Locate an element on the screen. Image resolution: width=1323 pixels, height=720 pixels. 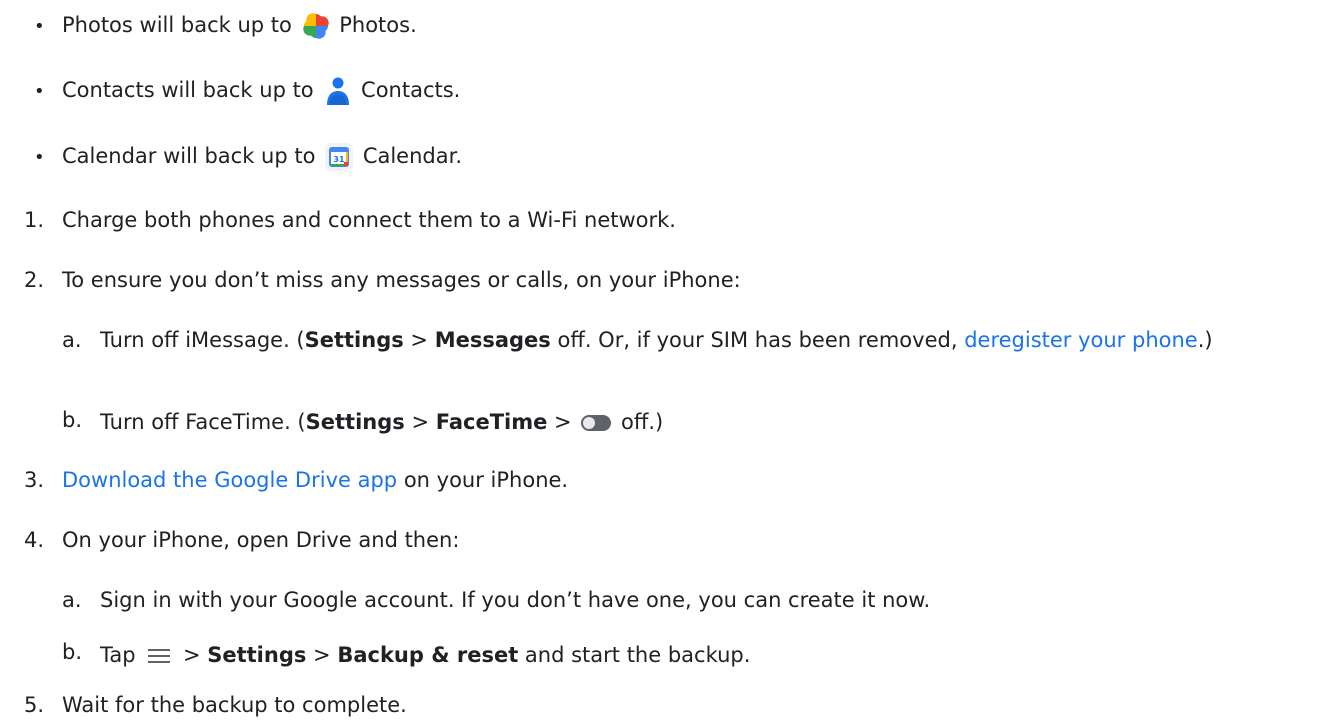
substep-text: .) is located at coordinates (1205, 340).